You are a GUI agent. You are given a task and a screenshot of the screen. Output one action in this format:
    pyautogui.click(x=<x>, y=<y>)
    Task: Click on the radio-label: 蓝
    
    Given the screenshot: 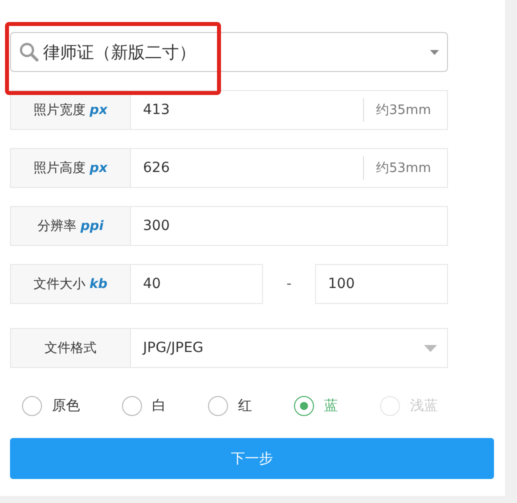 What is the action you would take?
    pyautogui.click(x=331, y=406)
    